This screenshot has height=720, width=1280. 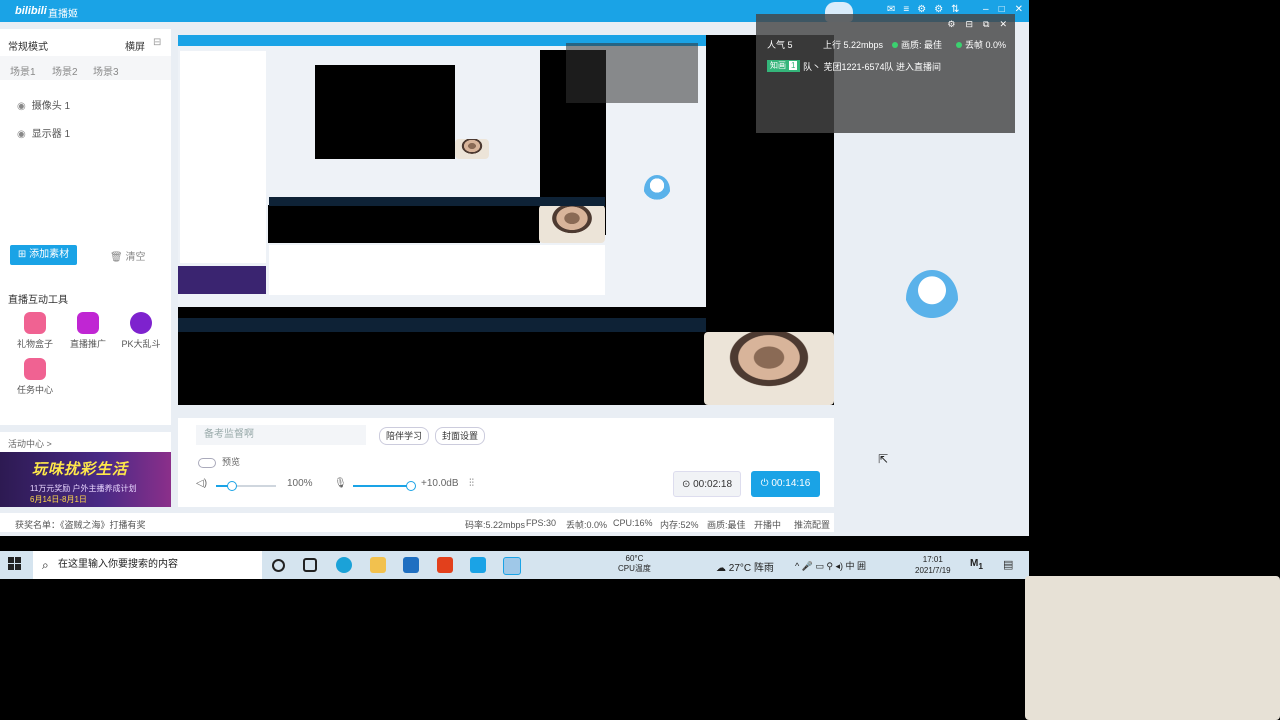 I want to click on weather-icon: ☁, so click(x=721, y=568).